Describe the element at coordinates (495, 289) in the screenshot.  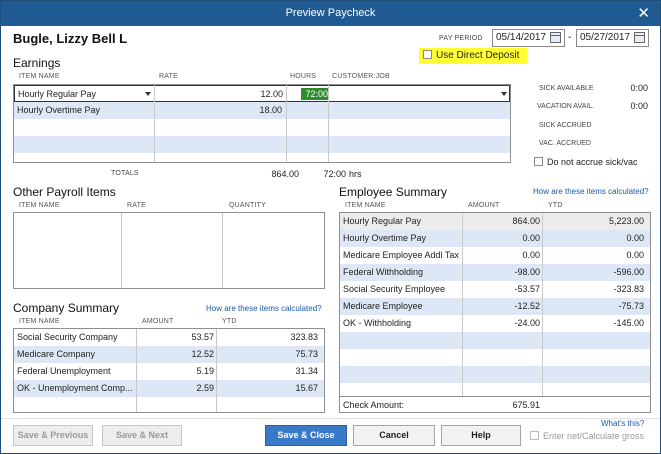
I see `table-row: Social Security Employee -53.57 -323.83` at that location.